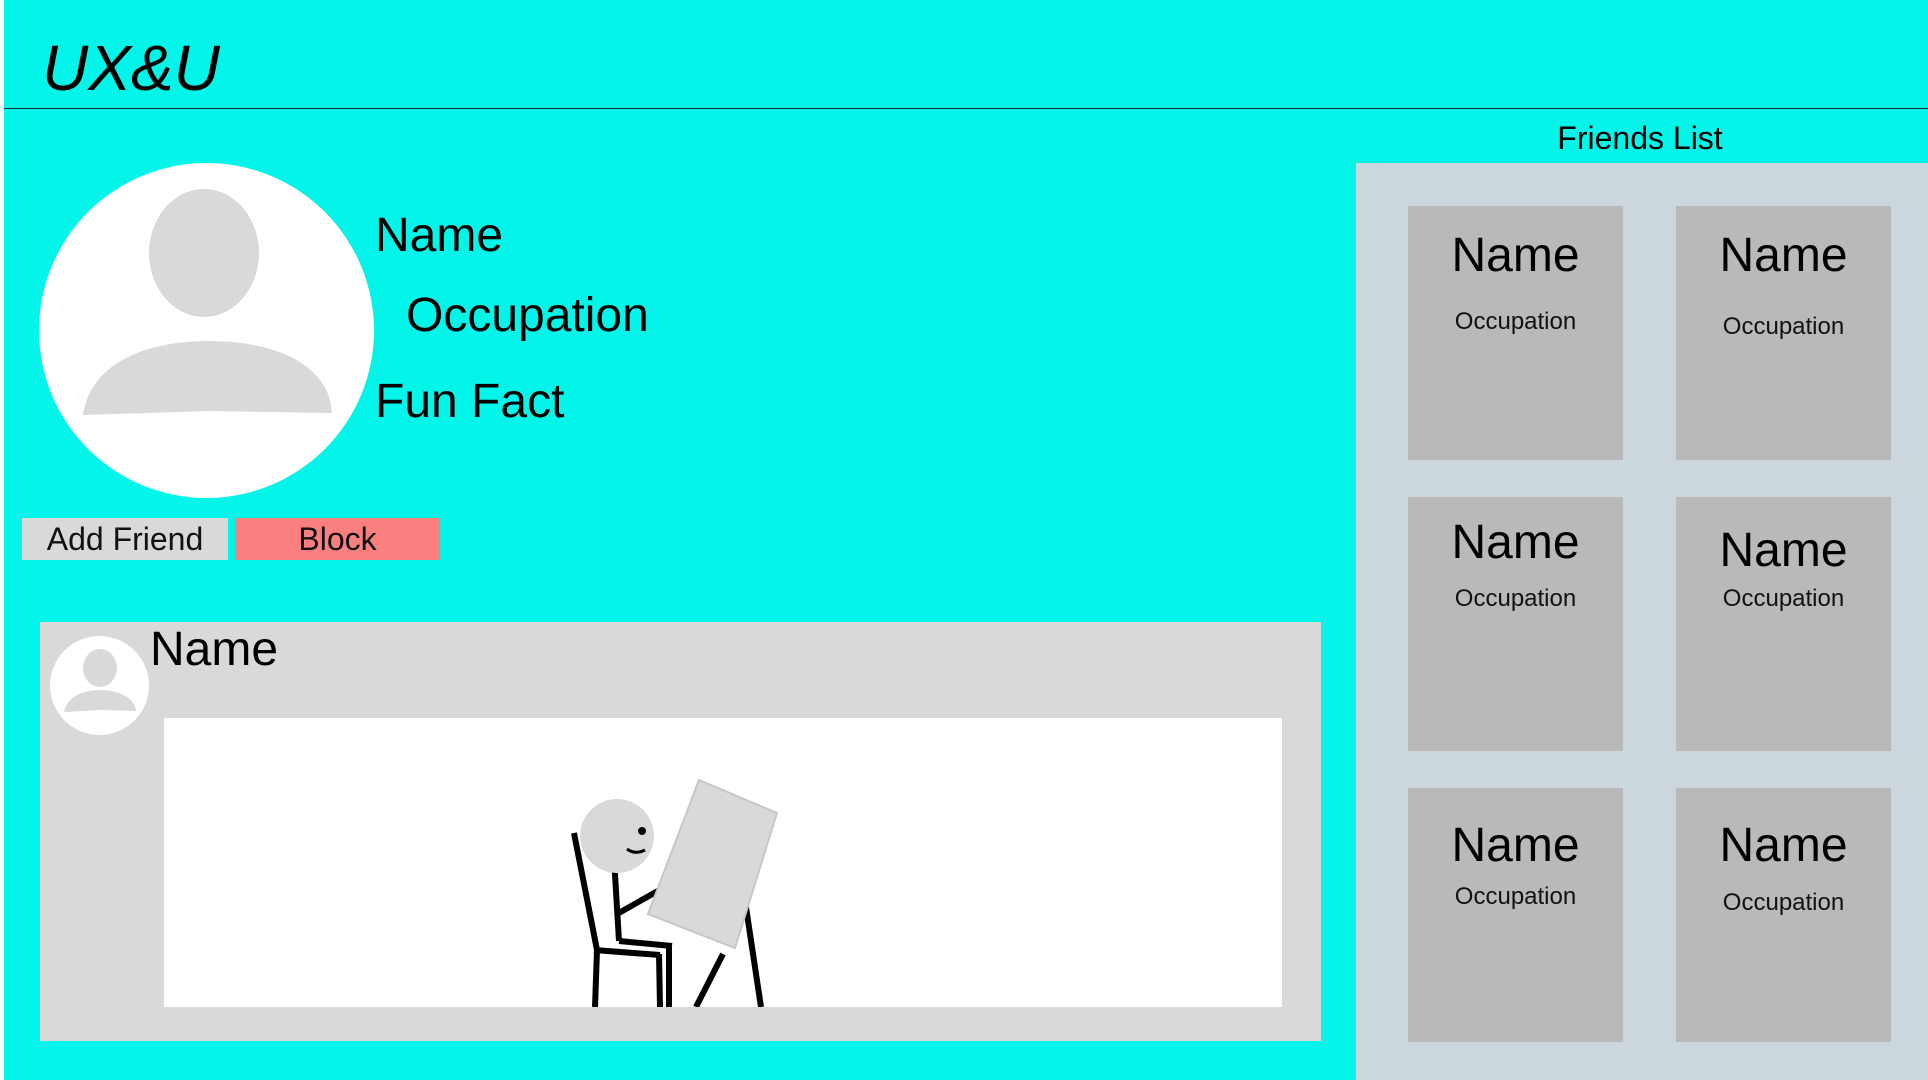 This screenshot has width=1928, height=1080. I want to click on post-author-avatar, so click(99, 685).